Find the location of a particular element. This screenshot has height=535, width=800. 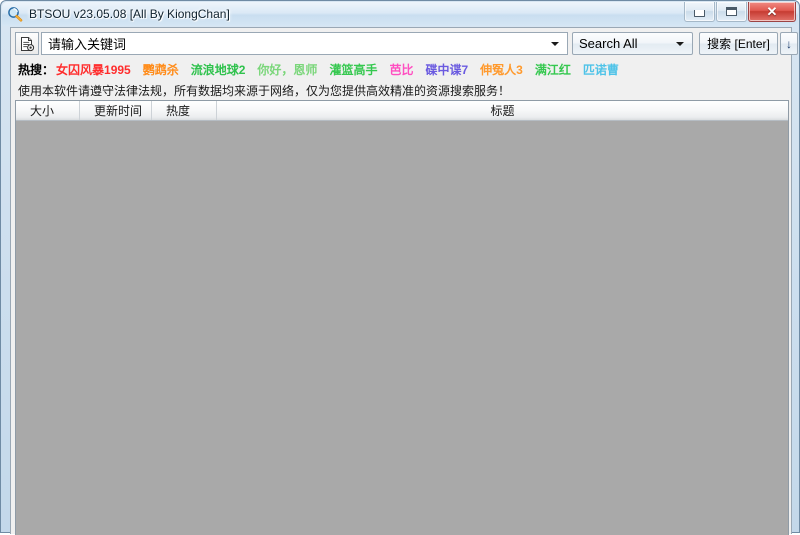

magnifier-icon is located at coordinates (15, 14).